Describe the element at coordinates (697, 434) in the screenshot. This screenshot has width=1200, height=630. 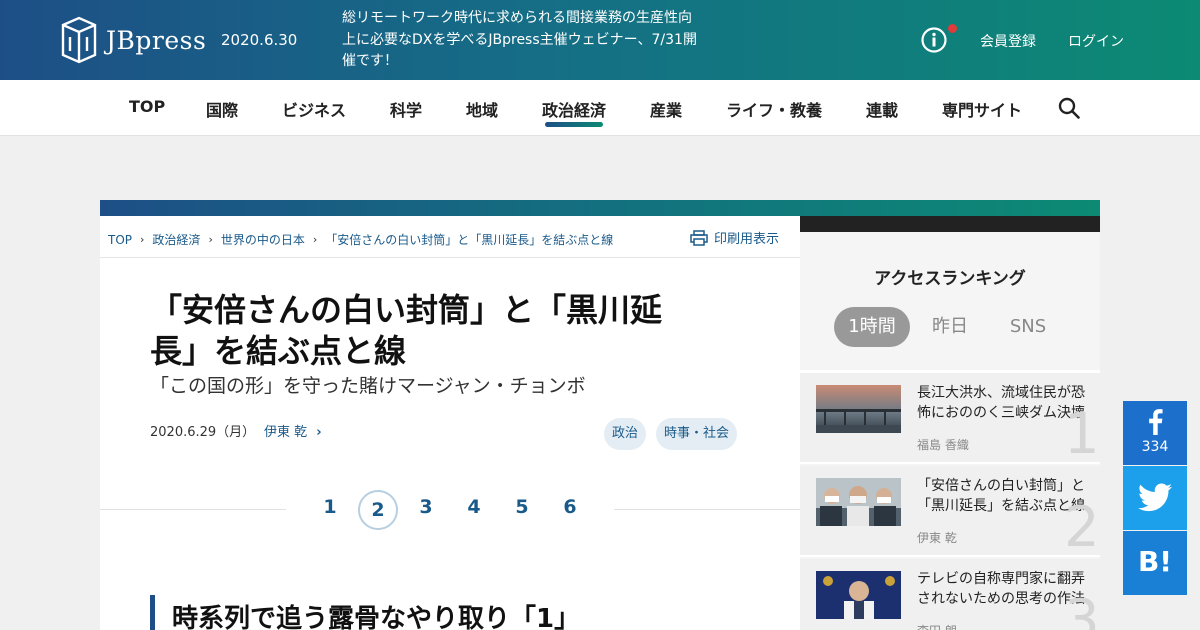
I see `tag-current-affairs: 時事・社会` at that location.